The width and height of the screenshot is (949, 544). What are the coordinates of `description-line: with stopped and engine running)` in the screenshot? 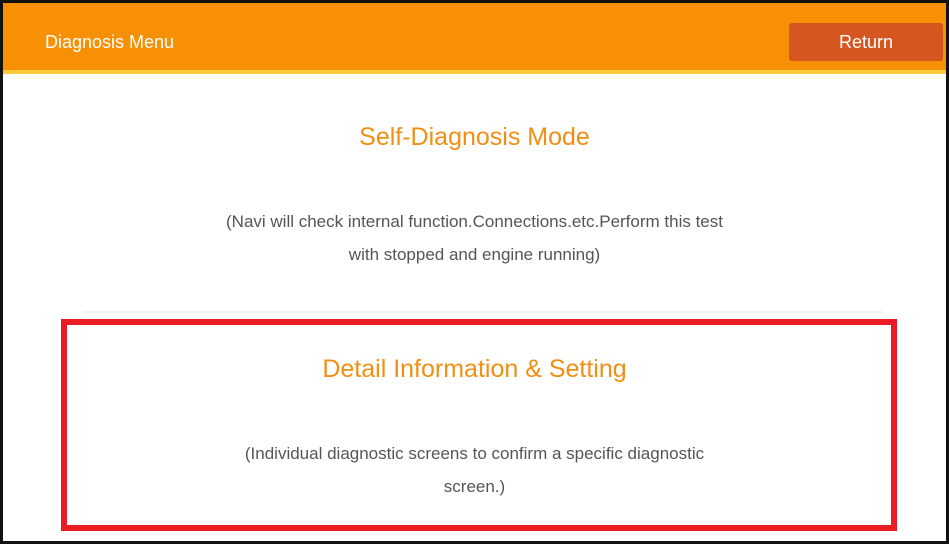 It's located at (474, 254).